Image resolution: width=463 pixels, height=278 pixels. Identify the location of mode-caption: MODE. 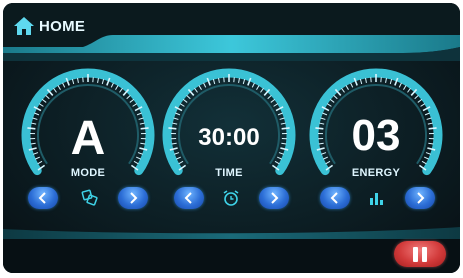
(88, 173).